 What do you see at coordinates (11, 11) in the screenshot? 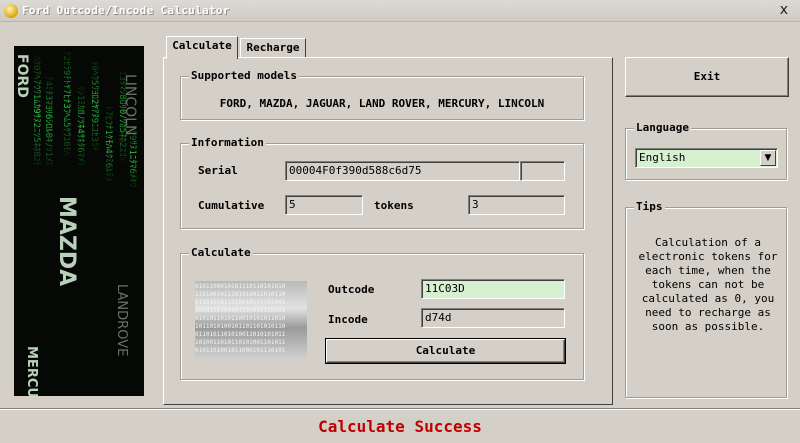
I see `app-coin-icon` at bounding box center [11, 11].